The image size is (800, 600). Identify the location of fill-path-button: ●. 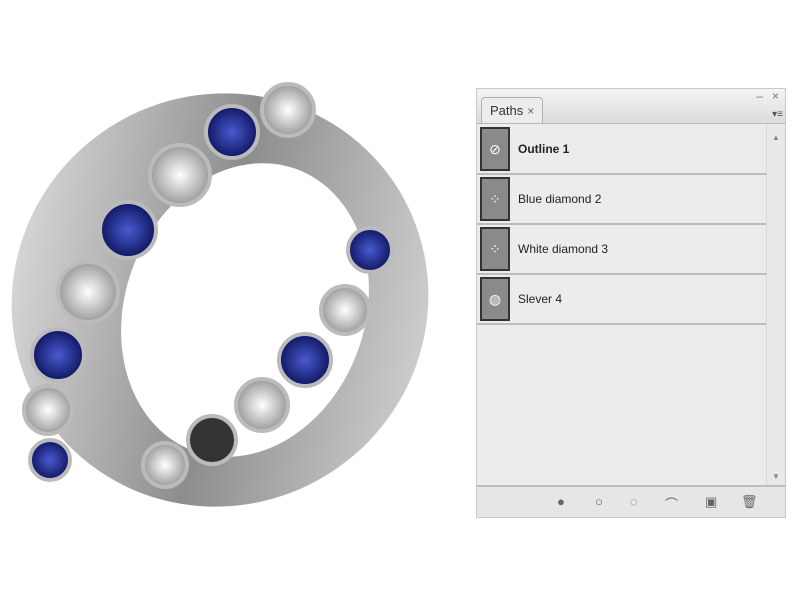
(561, 501).